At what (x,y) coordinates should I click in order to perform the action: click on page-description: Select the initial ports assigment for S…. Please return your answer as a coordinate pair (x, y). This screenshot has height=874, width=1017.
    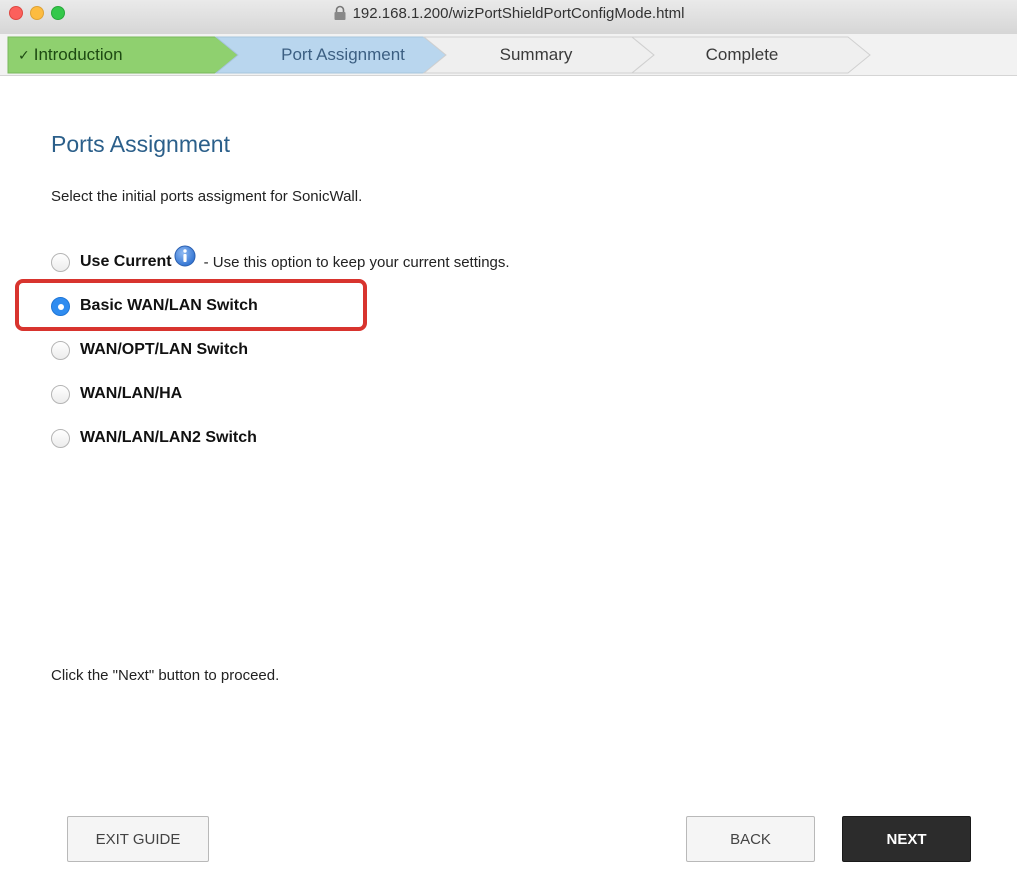
    Looking at the image, I should click on (207, 196).